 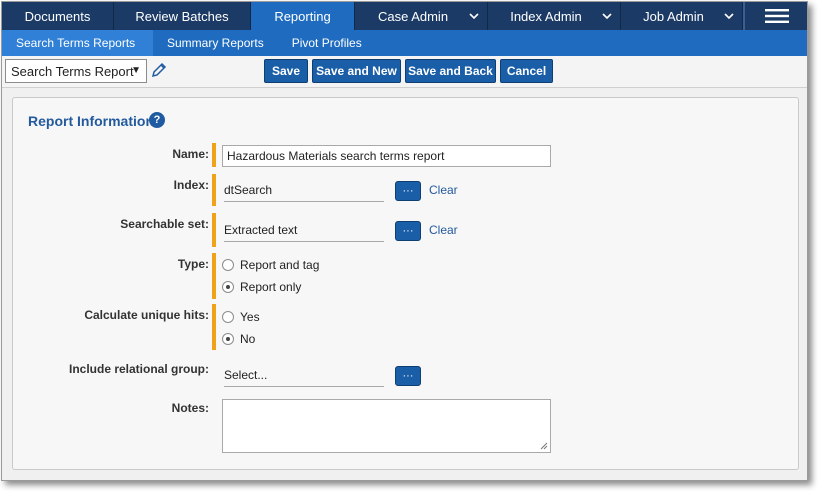 I want to click on relational-group-label: Include relational group:, so click(x=138, y=369).